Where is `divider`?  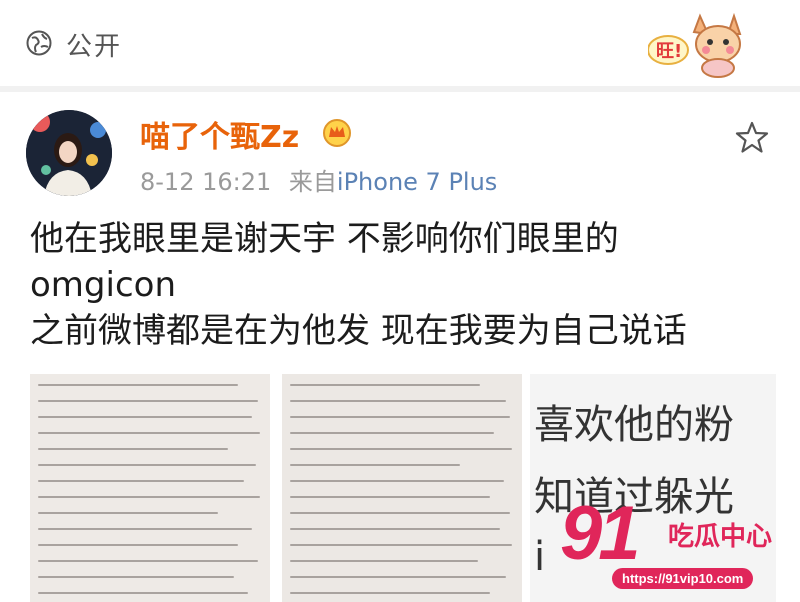
divider is located at coordinates (400, 89).